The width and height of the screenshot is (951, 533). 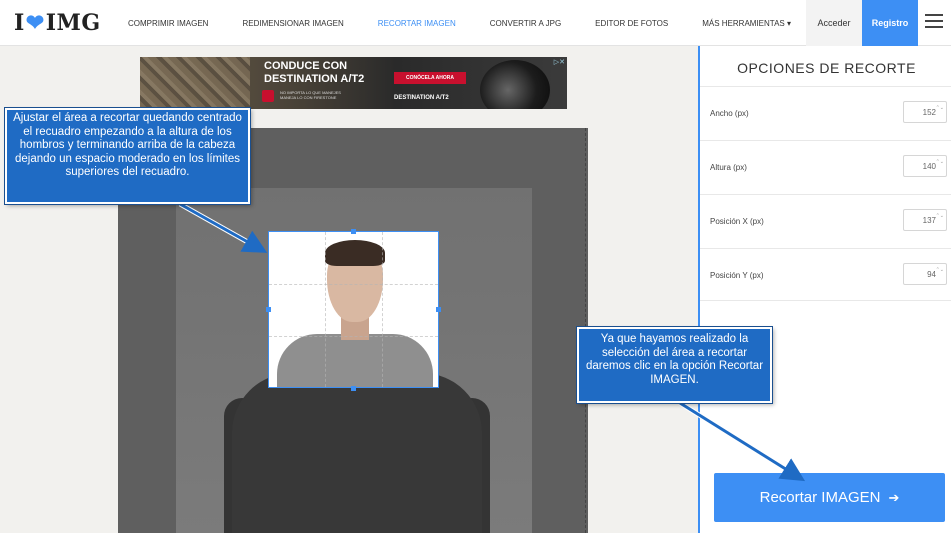 I want to click on panel-divider, so click(x=825, y=300).